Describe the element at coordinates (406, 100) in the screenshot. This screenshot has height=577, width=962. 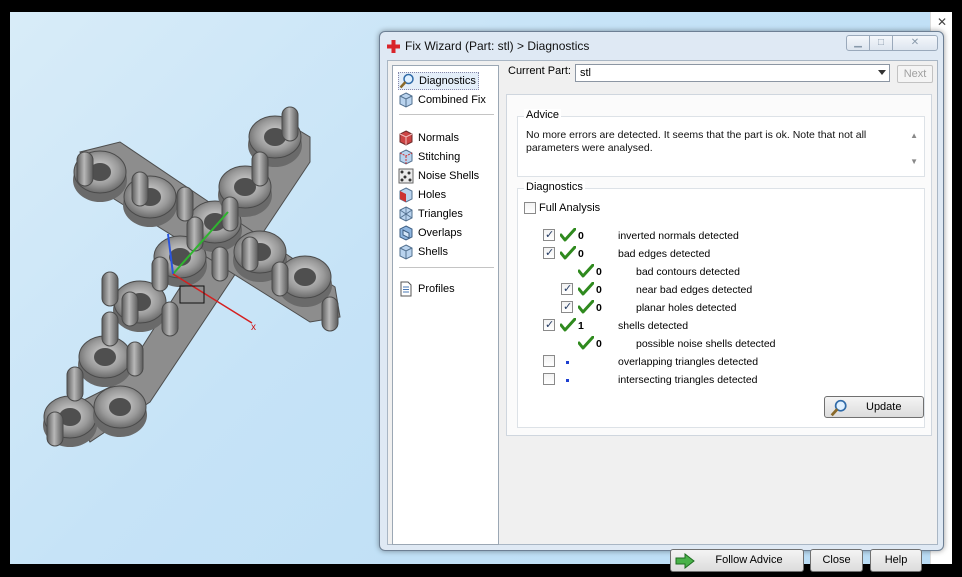
I see `cube-icon` at that location.